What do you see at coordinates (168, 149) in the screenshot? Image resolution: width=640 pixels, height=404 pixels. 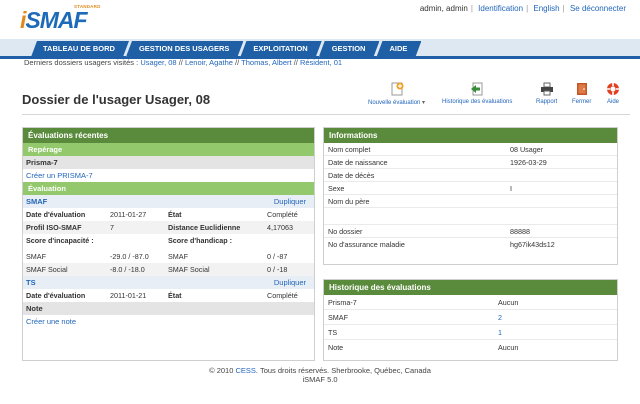 I see `section-screening: Repérage` at bounding box center [168, 149].